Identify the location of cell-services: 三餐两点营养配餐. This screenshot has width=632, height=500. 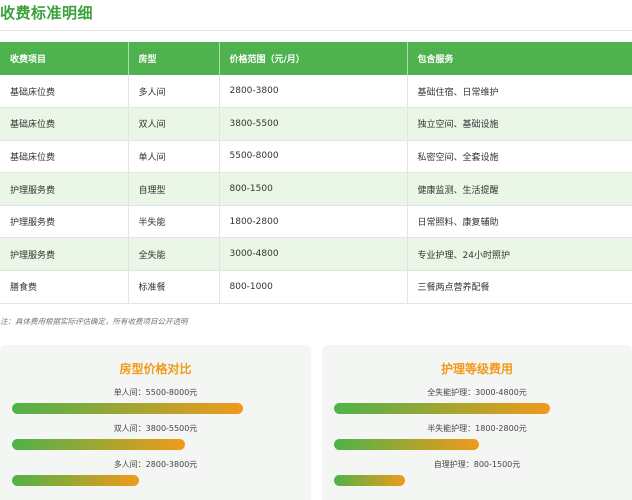
(519, 287).